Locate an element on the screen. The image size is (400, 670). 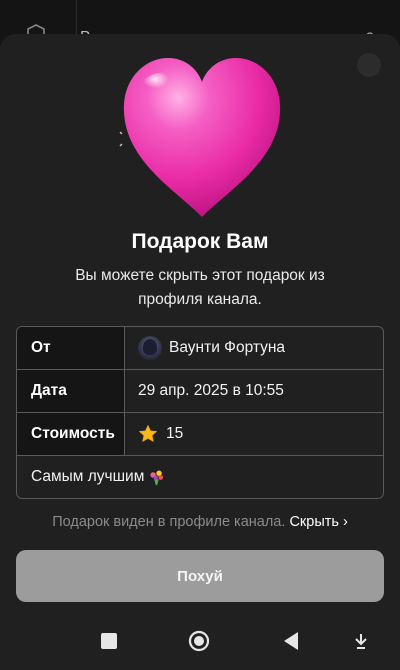
close-icon is located at coordinates (369, 65).